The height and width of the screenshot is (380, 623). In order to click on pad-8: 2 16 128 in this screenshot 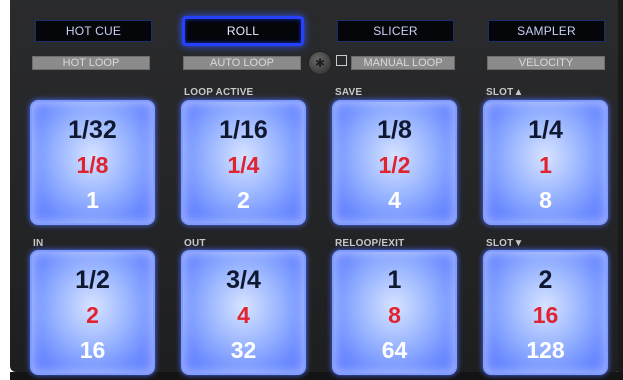, I will do `click(545, 312)`.